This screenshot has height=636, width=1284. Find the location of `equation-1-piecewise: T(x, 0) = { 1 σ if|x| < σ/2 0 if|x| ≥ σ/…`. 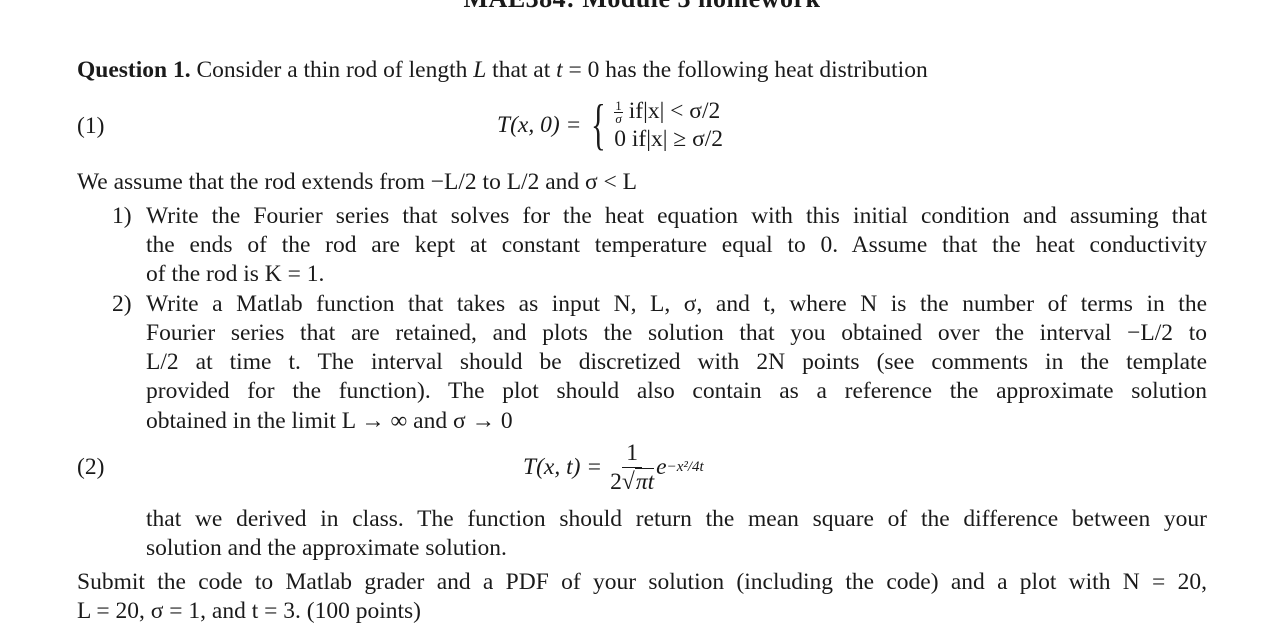

equation-1-piecewise: T(x, 0) = { 1 σ if|x| < σ/2 0 if|x| ≥ σ/… is located at coordinates (610, 125).